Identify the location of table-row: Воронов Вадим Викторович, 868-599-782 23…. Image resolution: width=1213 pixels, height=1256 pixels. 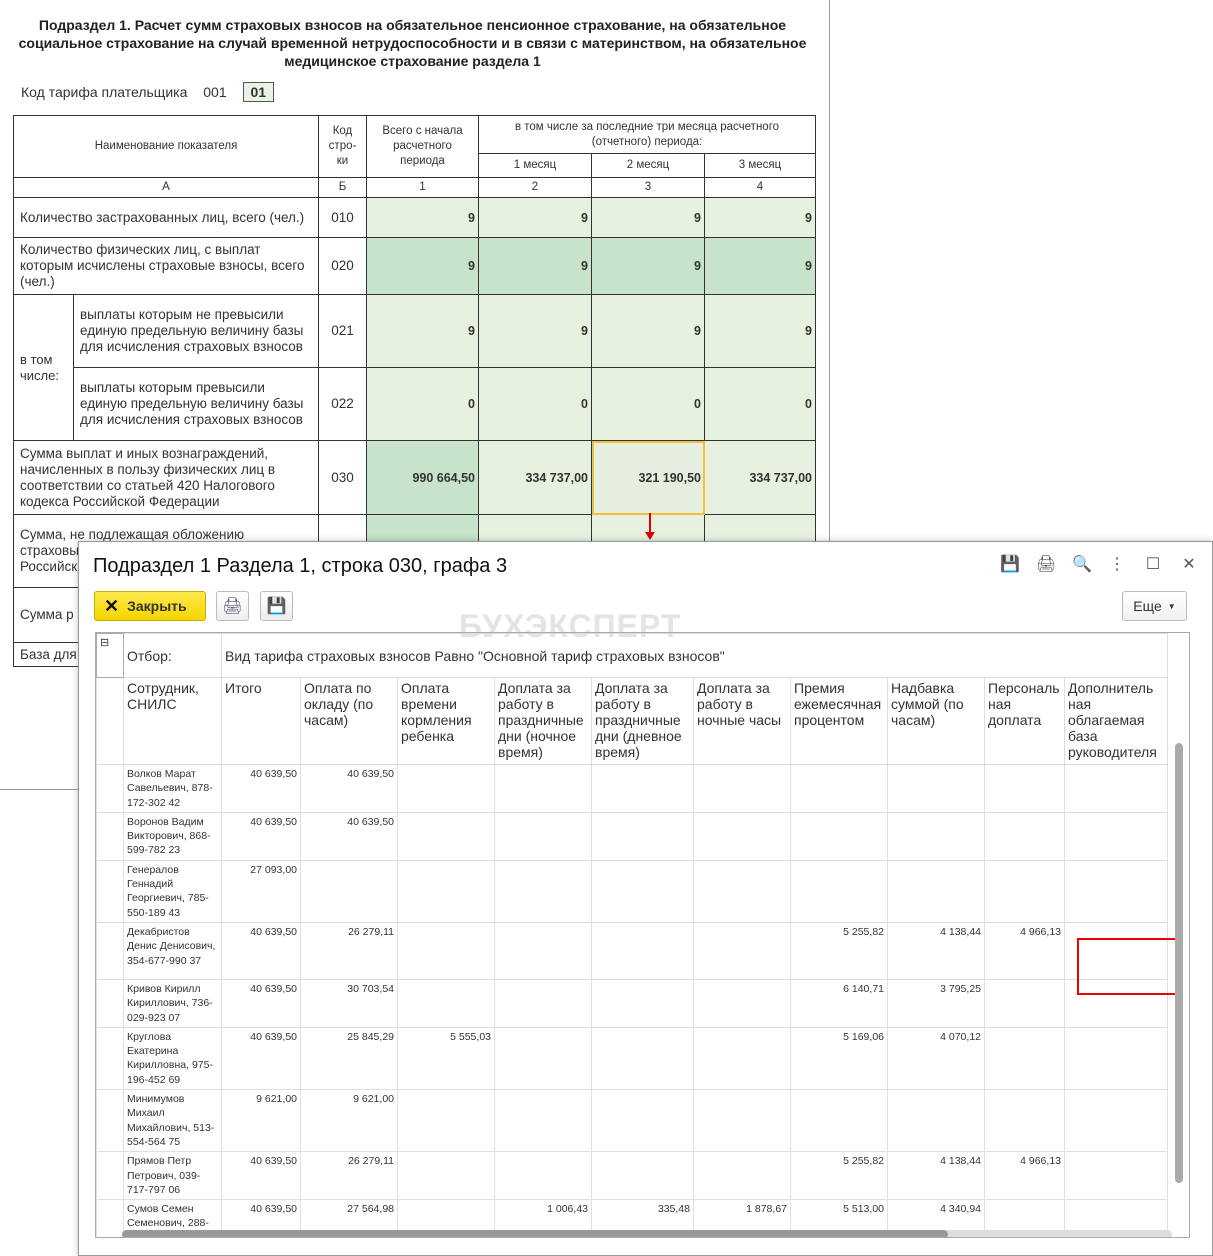
(632, 836).